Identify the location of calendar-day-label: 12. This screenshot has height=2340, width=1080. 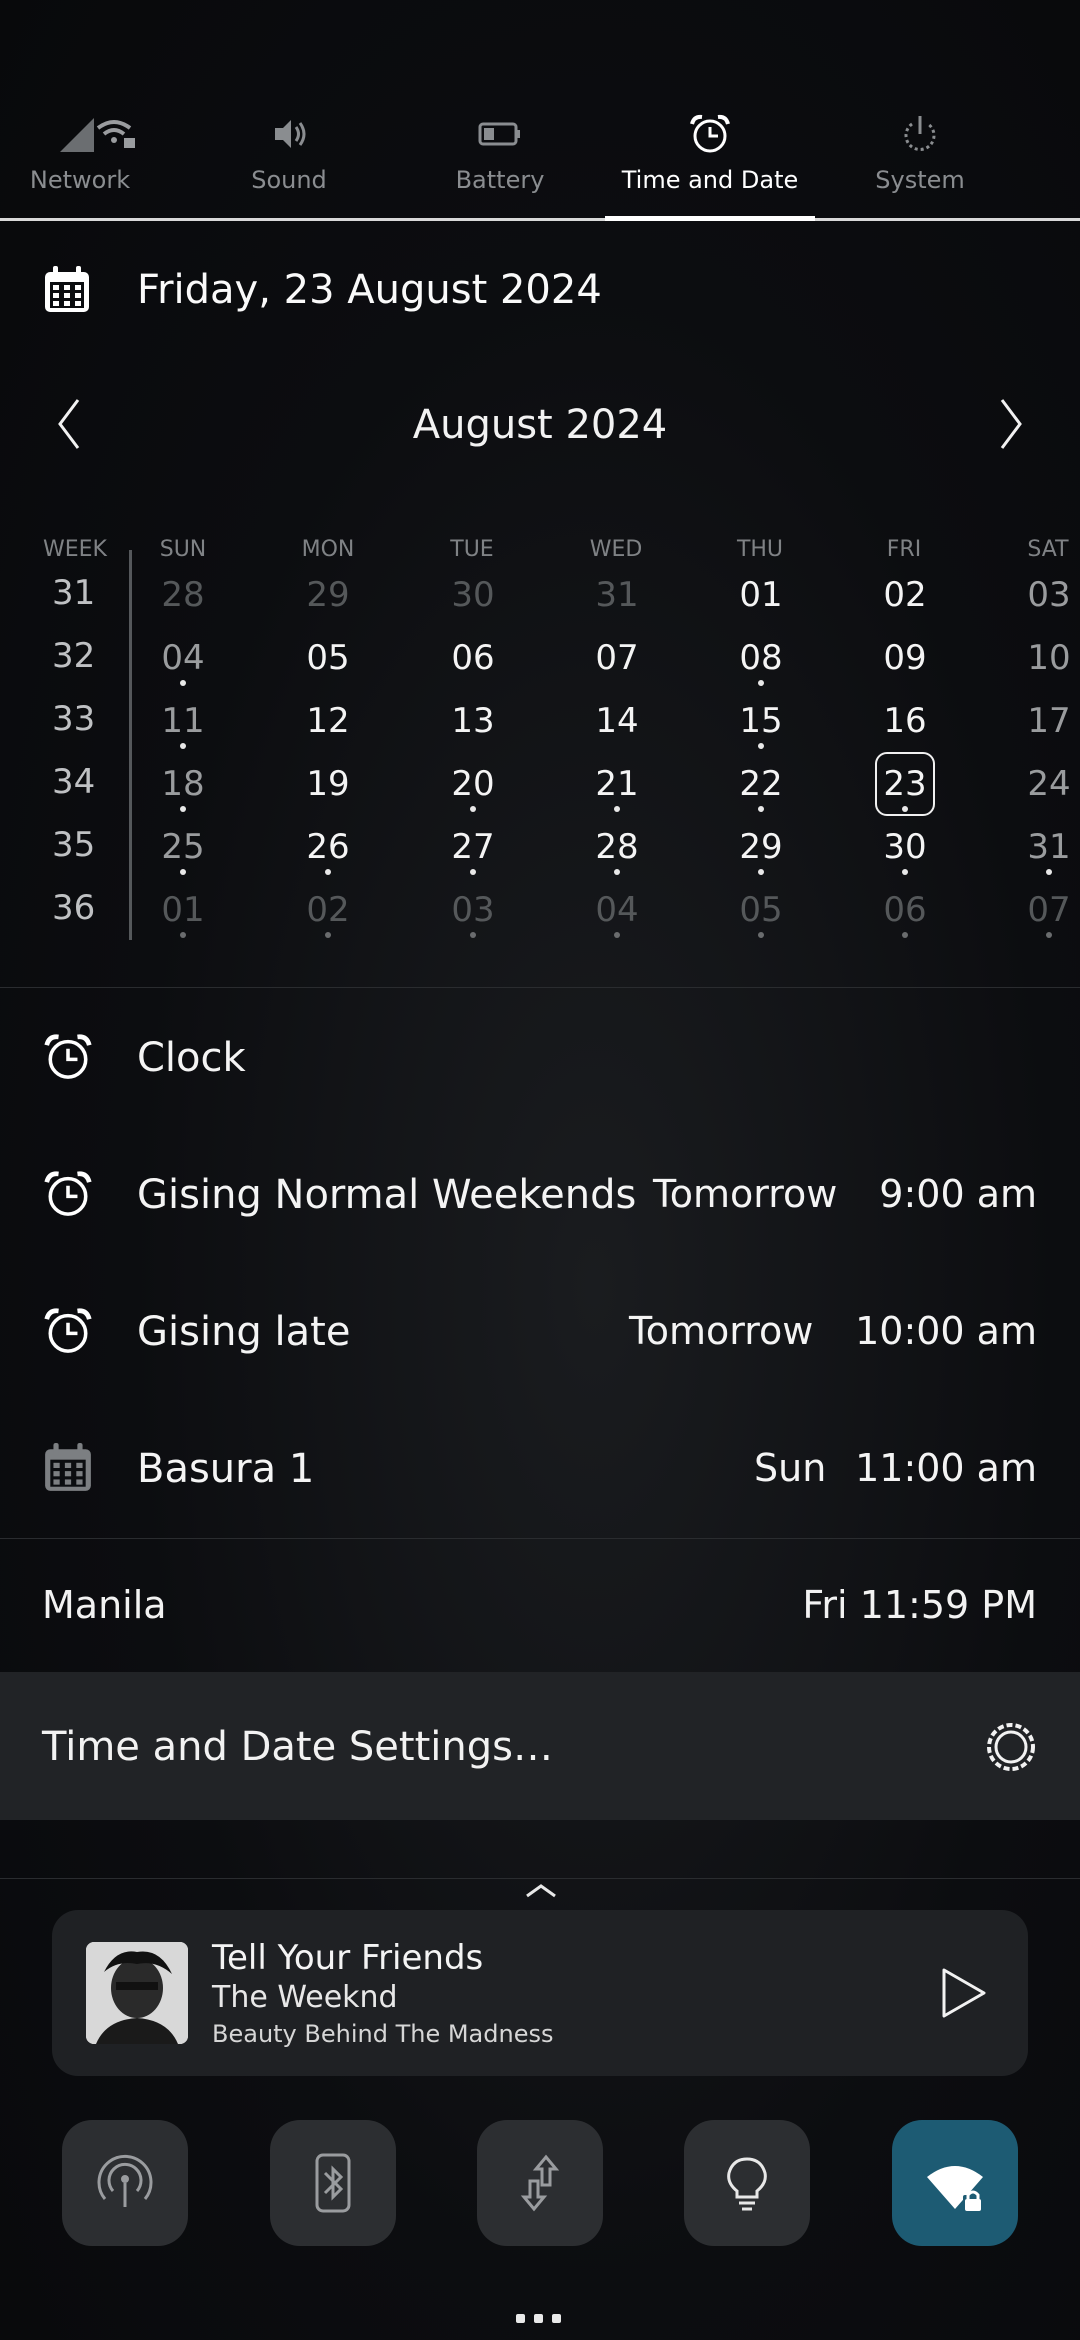
(328, 721).